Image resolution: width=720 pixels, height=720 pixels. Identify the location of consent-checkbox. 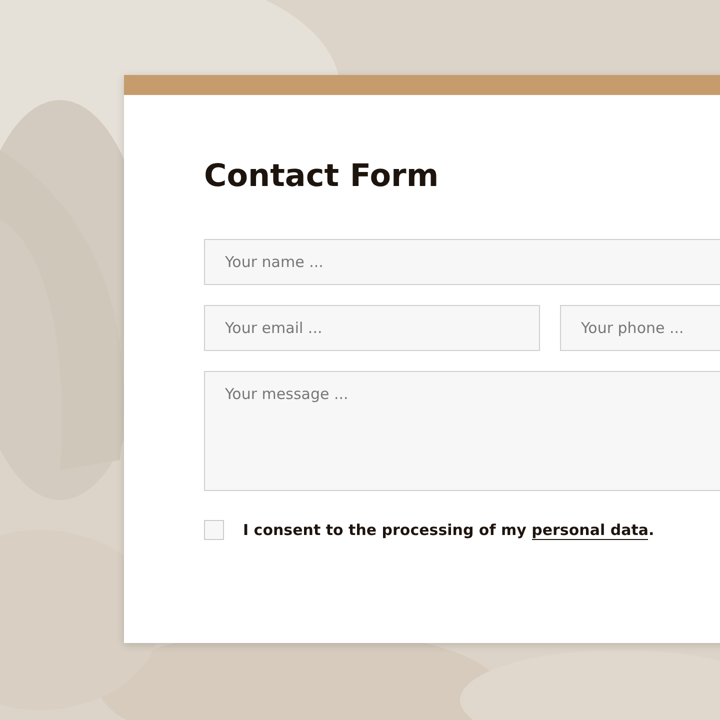
(214, 530).